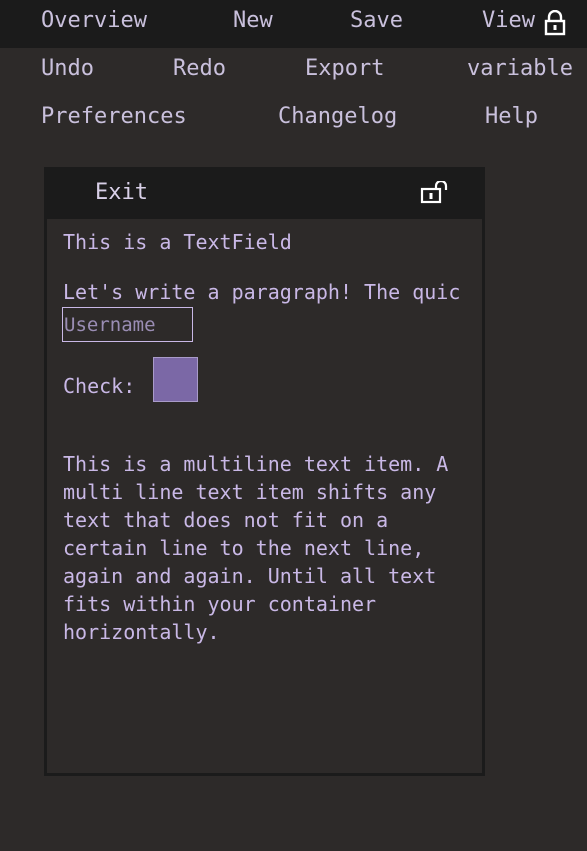 This screenshot has width=587, height=851. I want to click on check-checkbox, so click(175, 379).